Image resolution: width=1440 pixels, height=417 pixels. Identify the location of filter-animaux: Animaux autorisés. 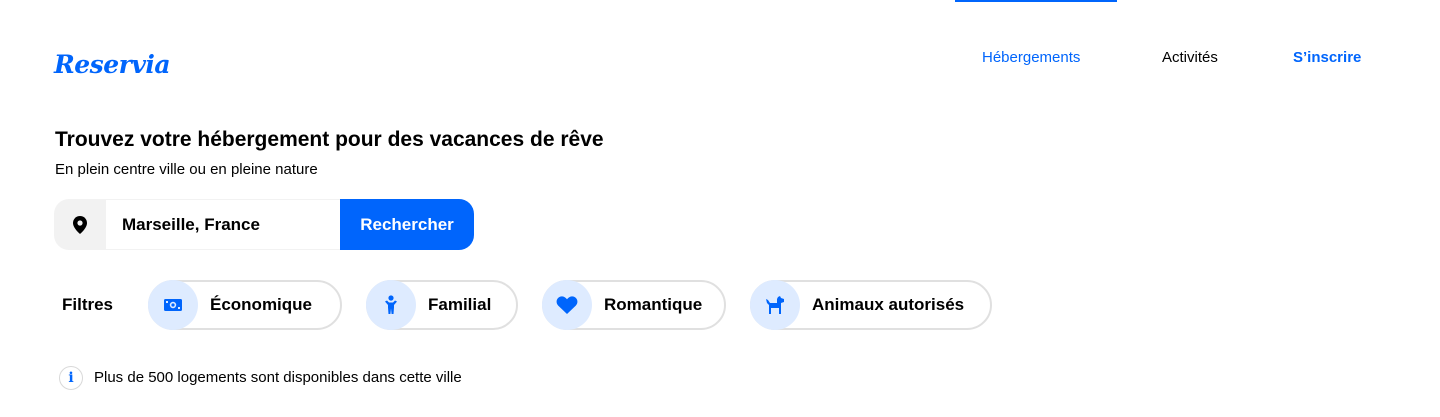
(871, 305).